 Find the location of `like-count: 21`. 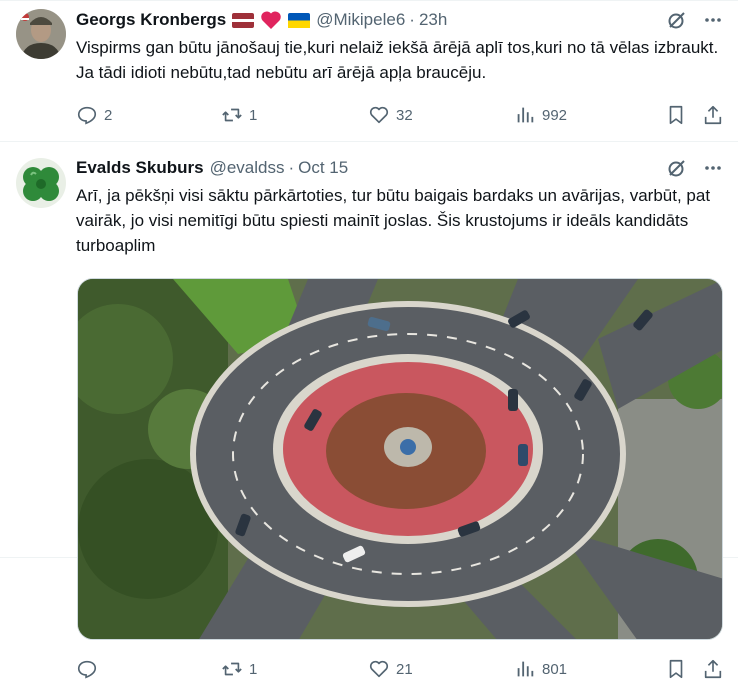

like-count: 21 is located at coordinates (404, 669).